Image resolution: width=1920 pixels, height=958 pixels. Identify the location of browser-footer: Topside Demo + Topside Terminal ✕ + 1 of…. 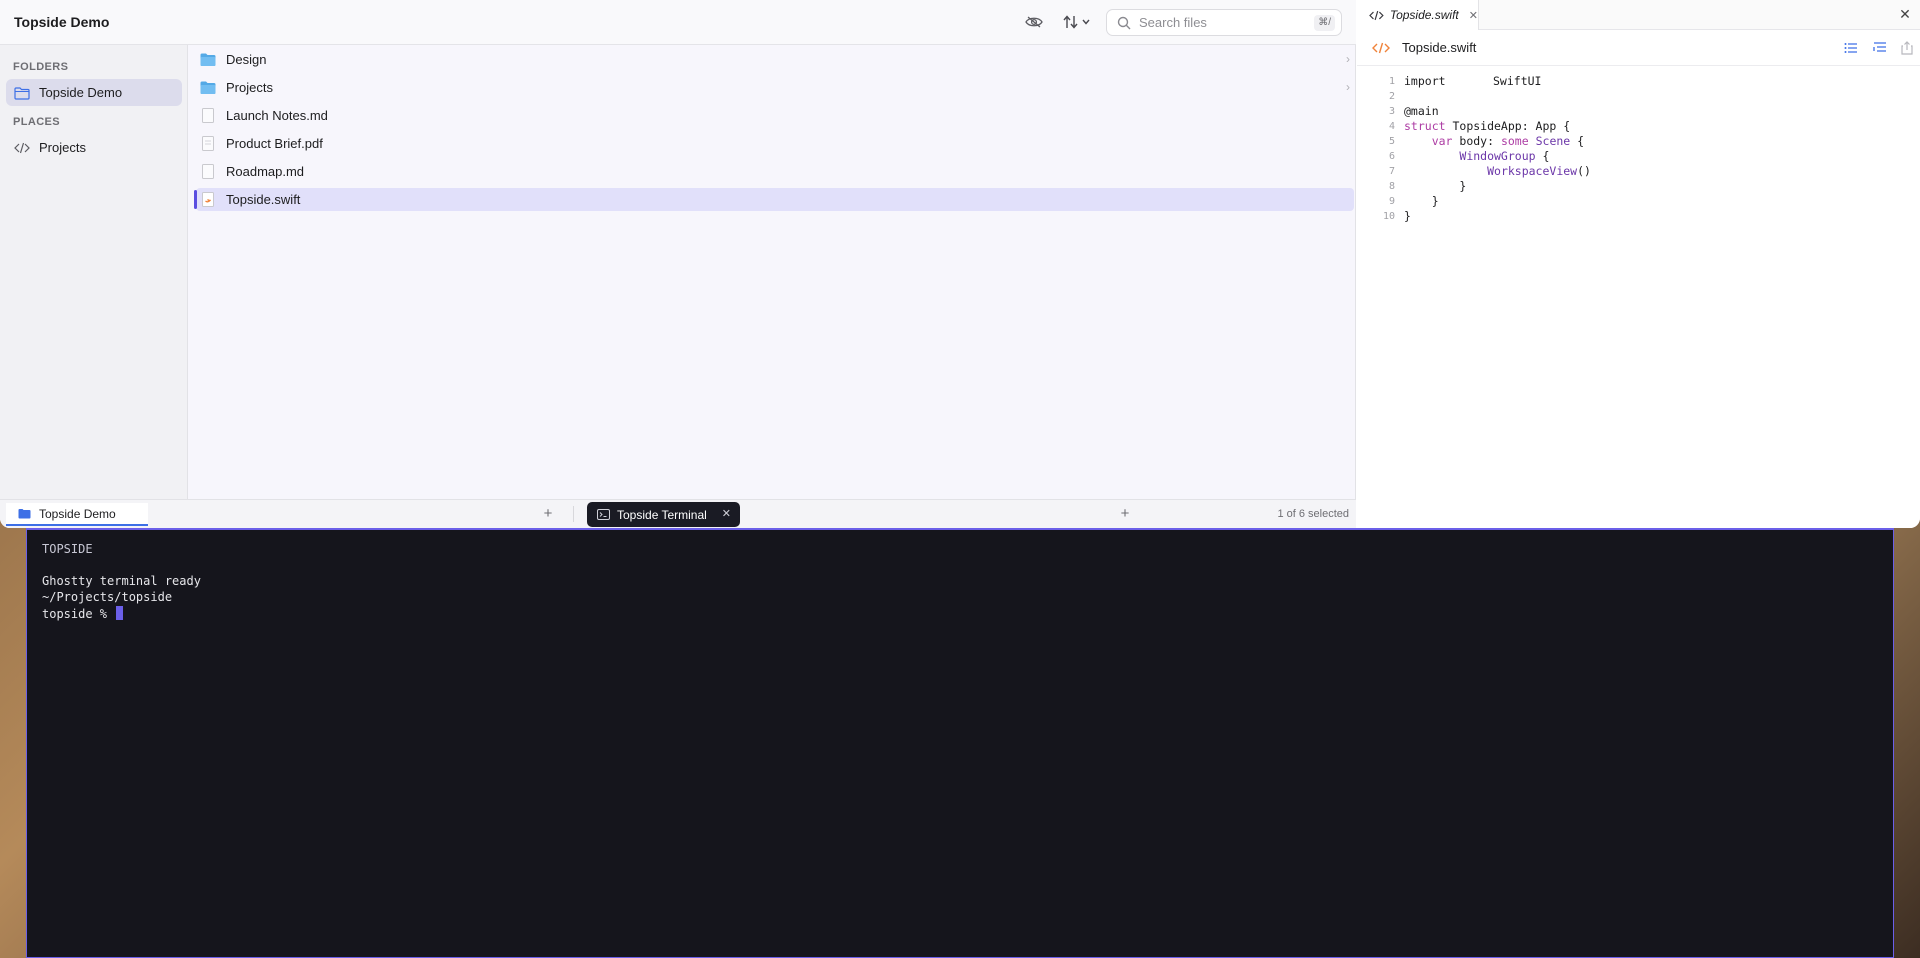
(678, 513).